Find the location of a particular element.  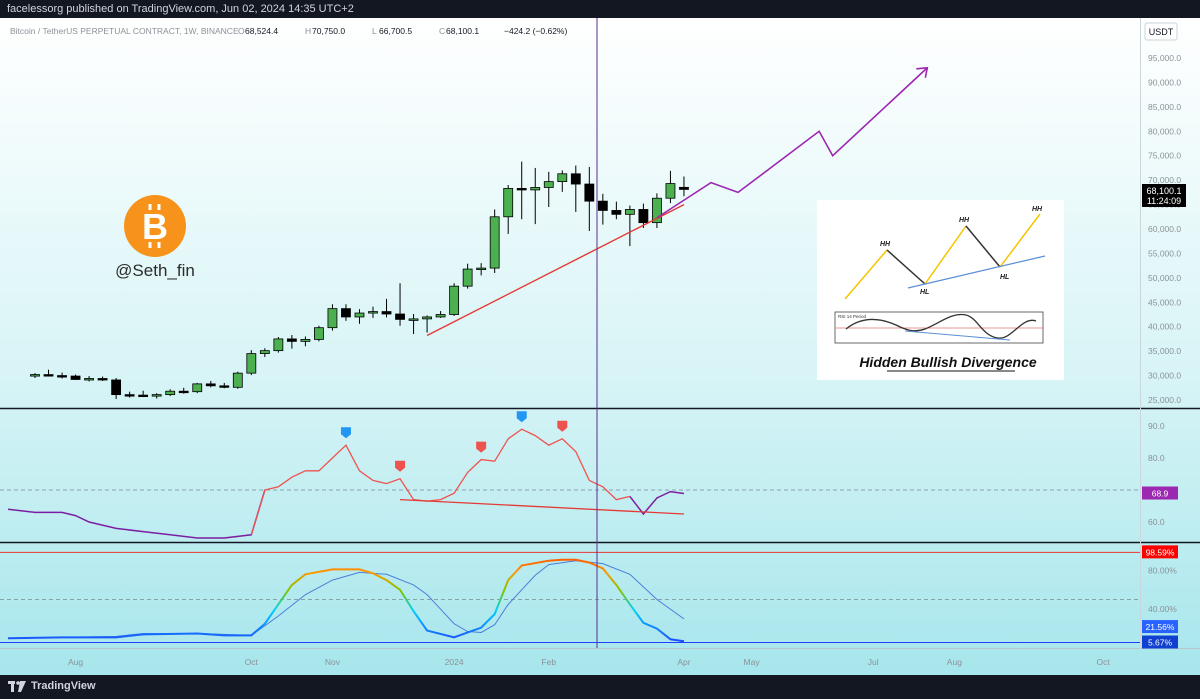

stoch-last-badge: 21.56% is located at coordinates (1160, 627).